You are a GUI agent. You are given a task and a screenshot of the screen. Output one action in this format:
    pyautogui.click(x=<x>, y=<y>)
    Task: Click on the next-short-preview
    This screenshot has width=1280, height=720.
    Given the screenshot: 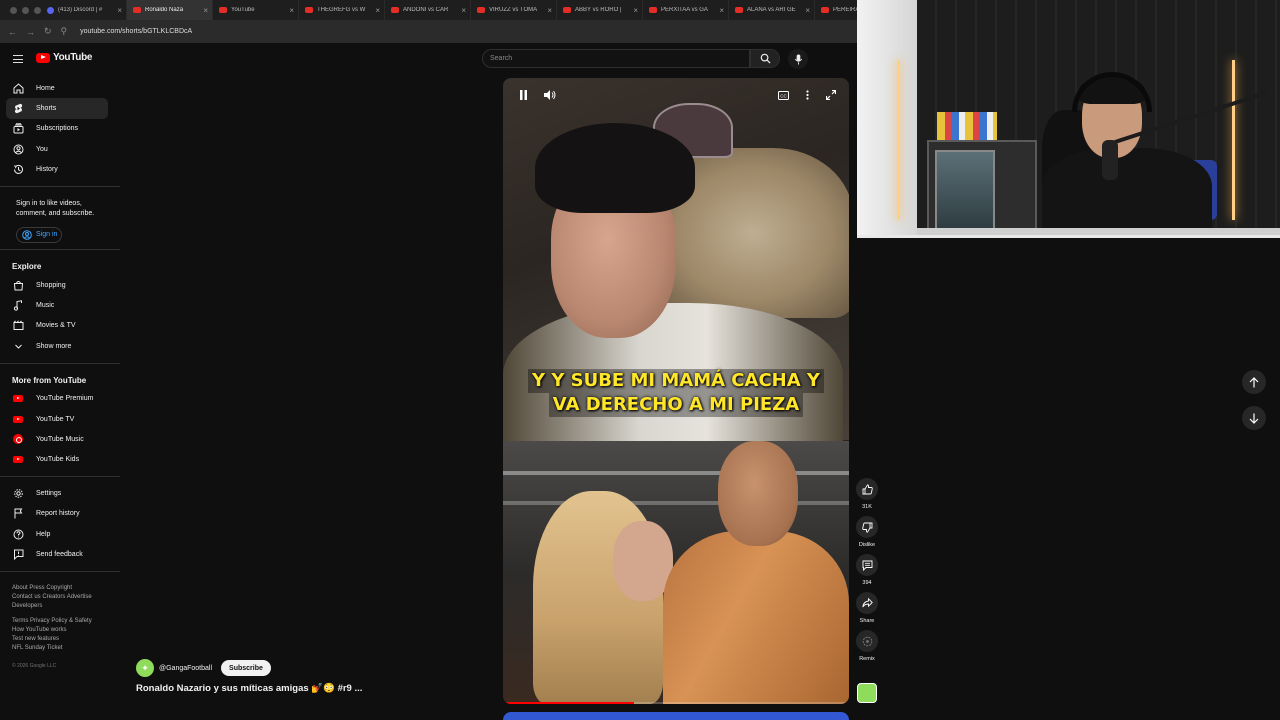 What is the action you would take?
    pyautogui.click(x=676, y=716)
    